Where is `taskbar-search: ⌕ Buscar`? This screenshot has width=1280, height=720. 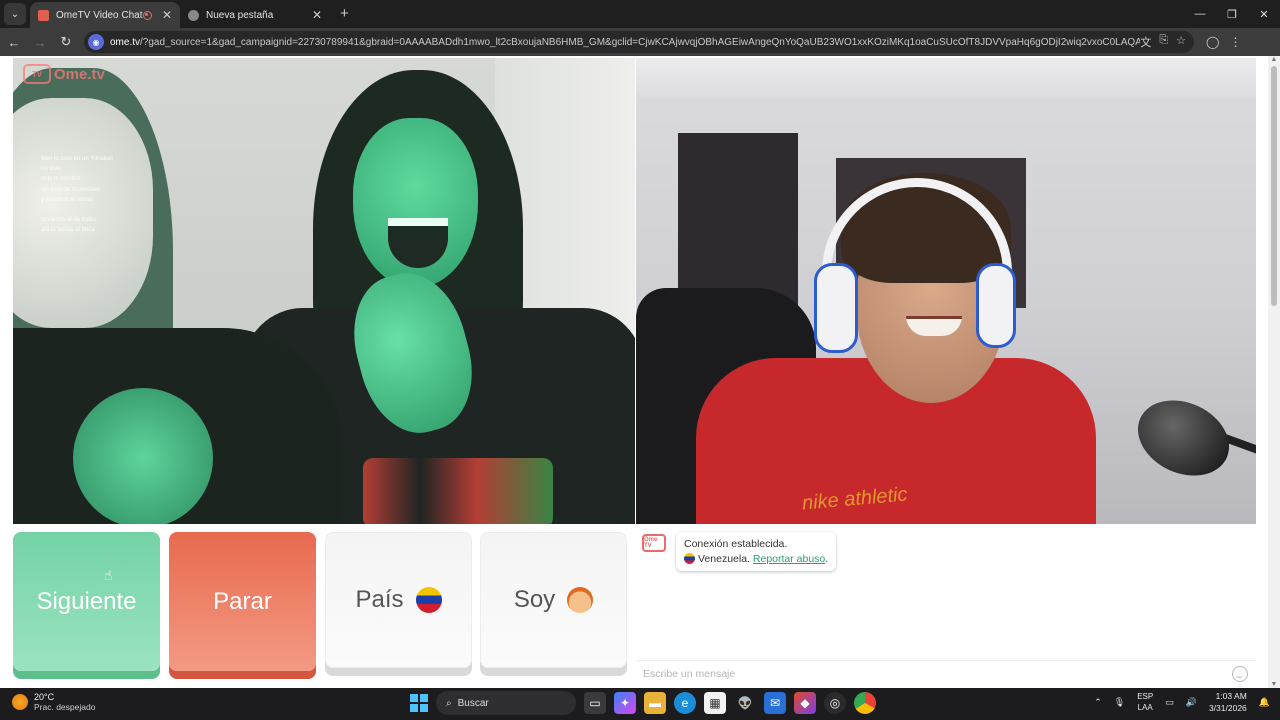
taskbar-search: ⌕ Buscar is located at coordinates (506, 703).